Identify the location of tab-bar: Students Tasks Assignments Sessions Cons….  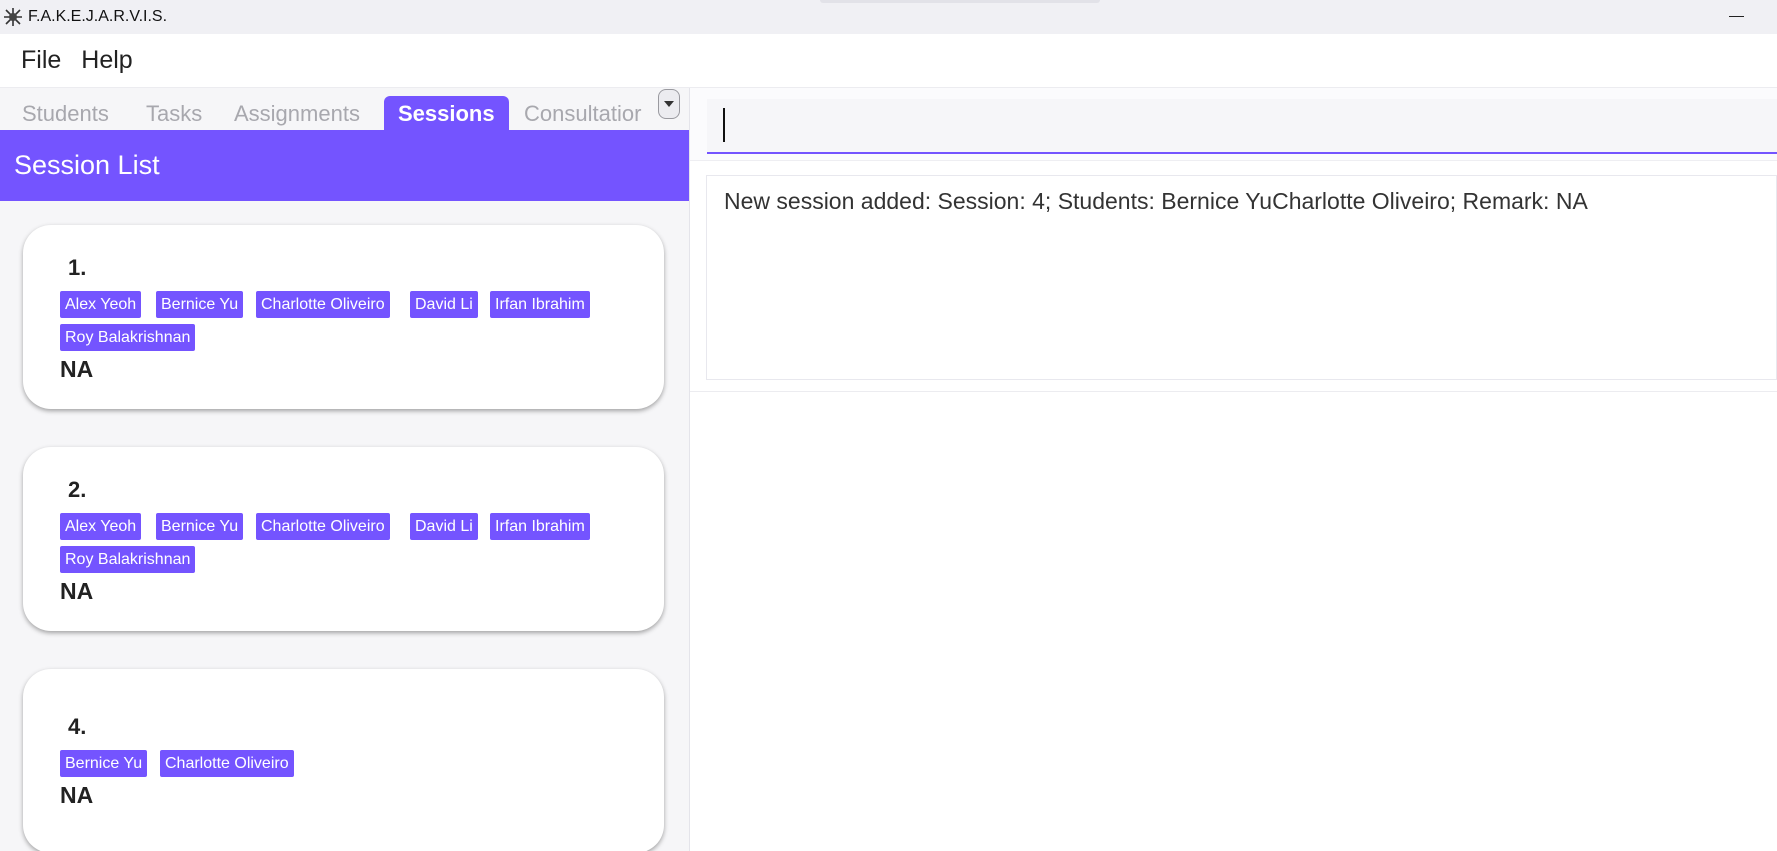
(344, 109).